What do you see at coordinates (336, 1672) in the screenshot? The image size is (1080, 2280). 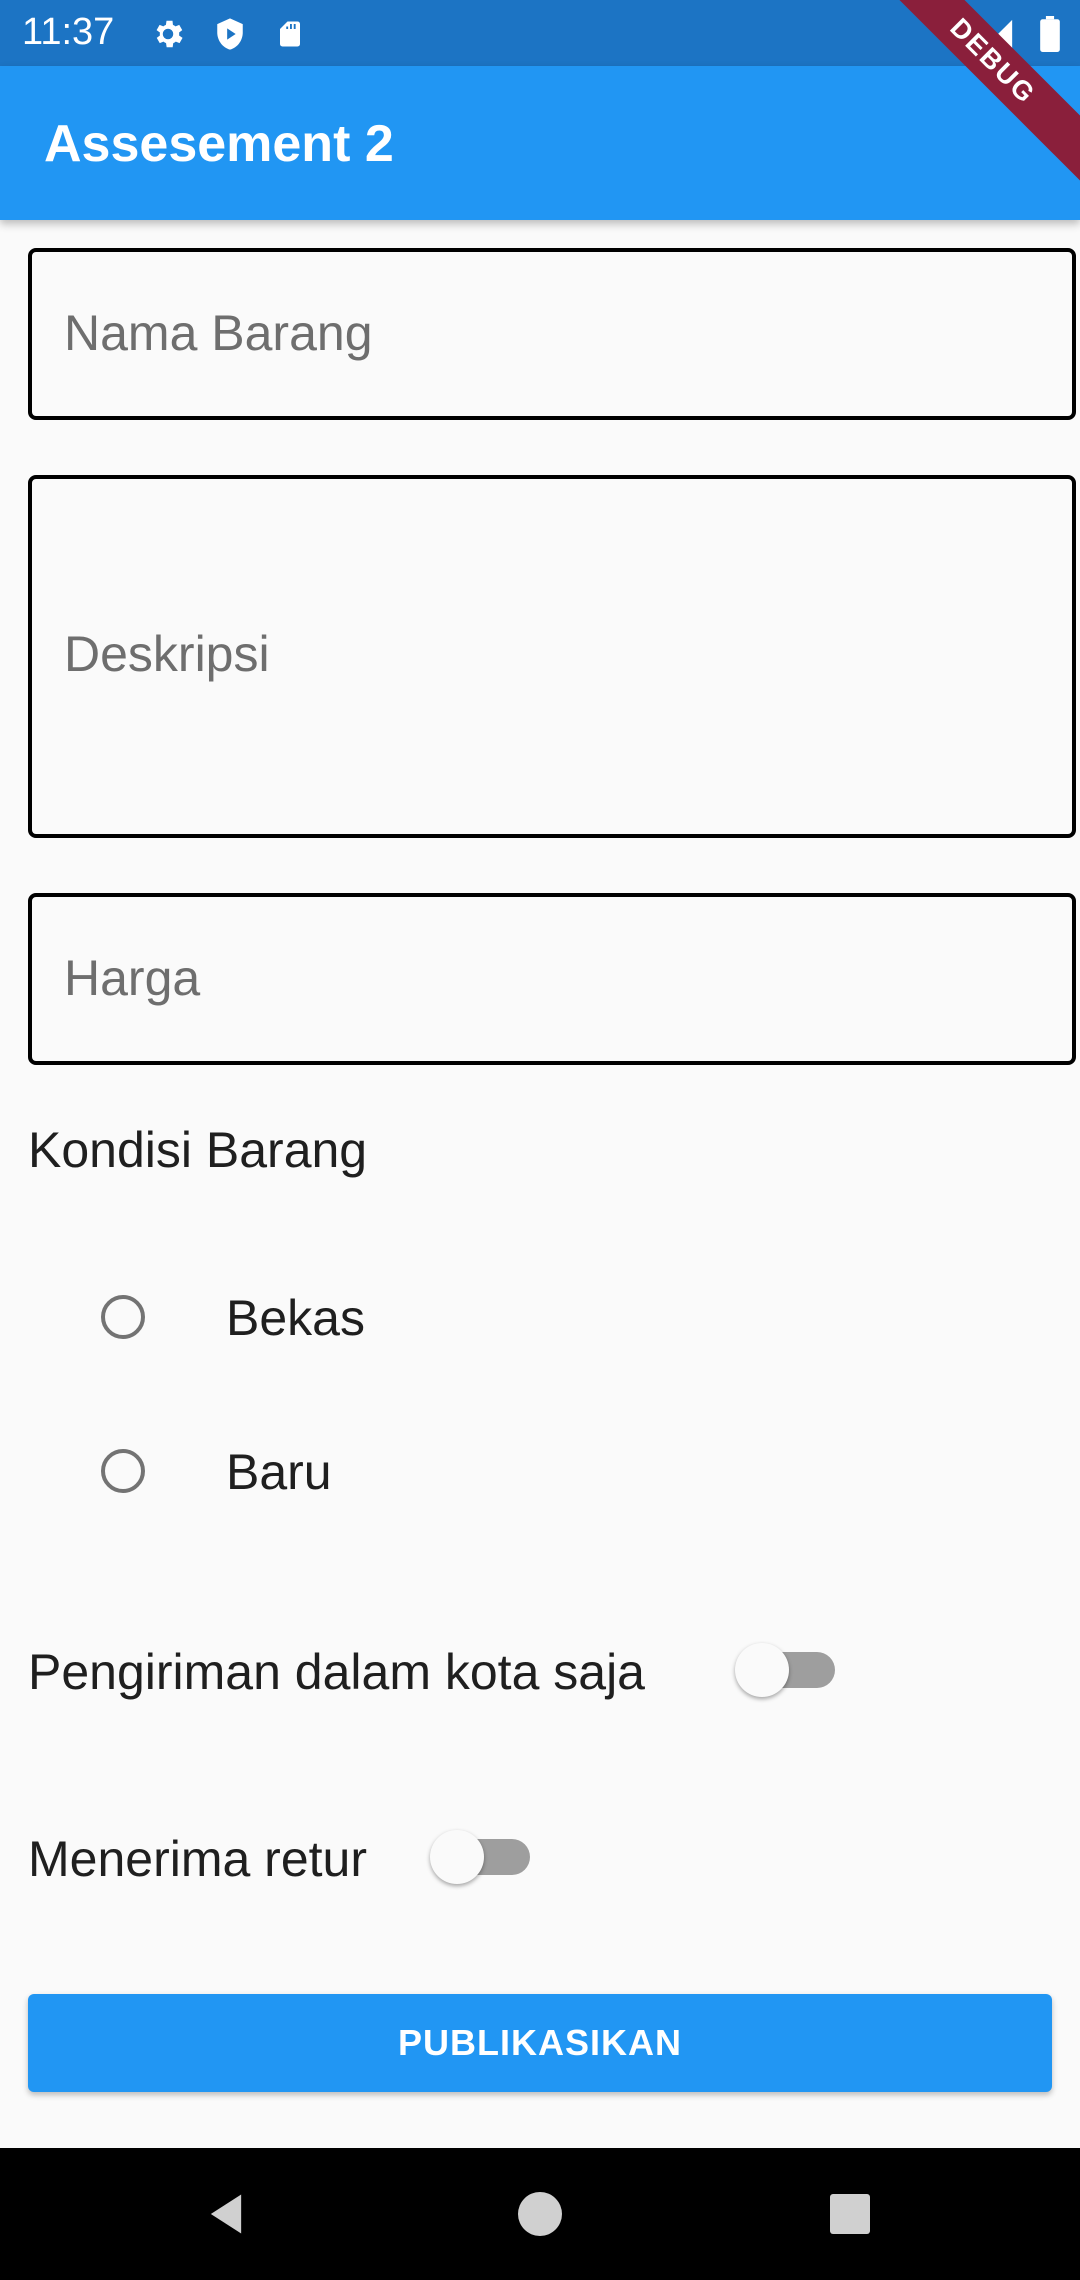 I see `pengiriman-switch-label: Pengiriman dalam kota saja` at bounding box center [336, 1672].